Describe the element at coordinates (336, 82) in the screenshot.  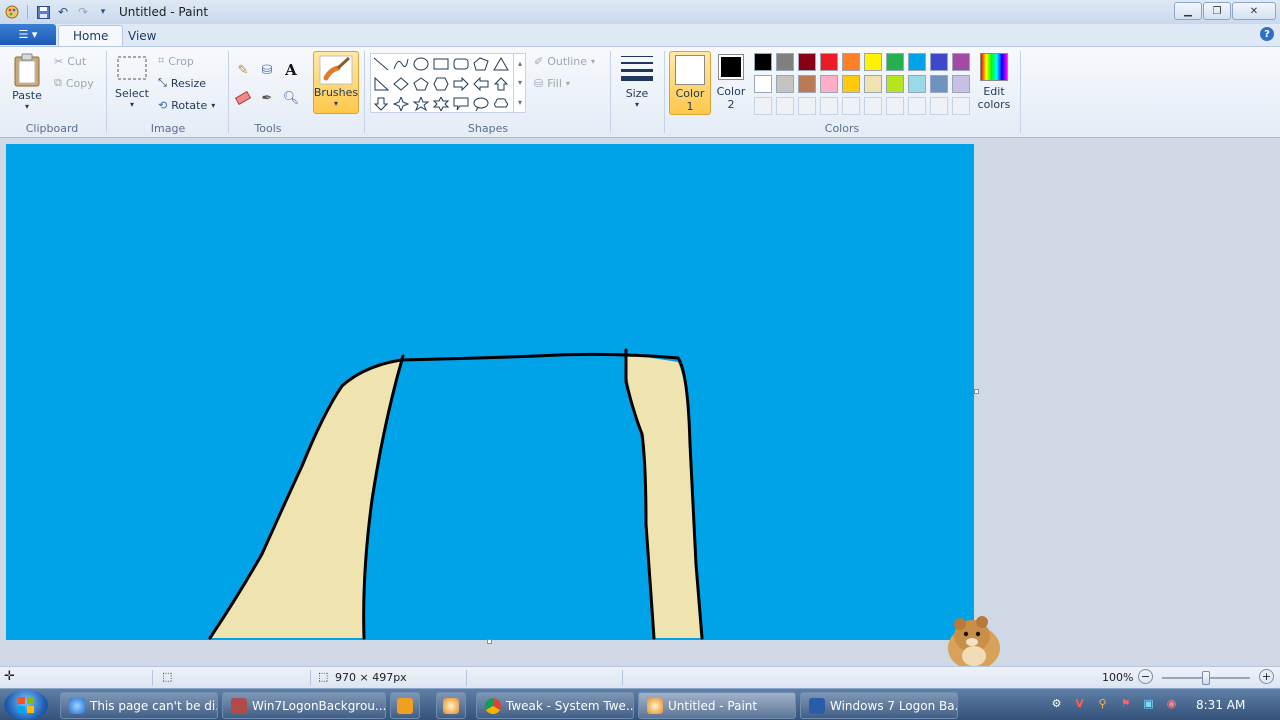
I see `brushes-button: Brushes ▾` at that location.